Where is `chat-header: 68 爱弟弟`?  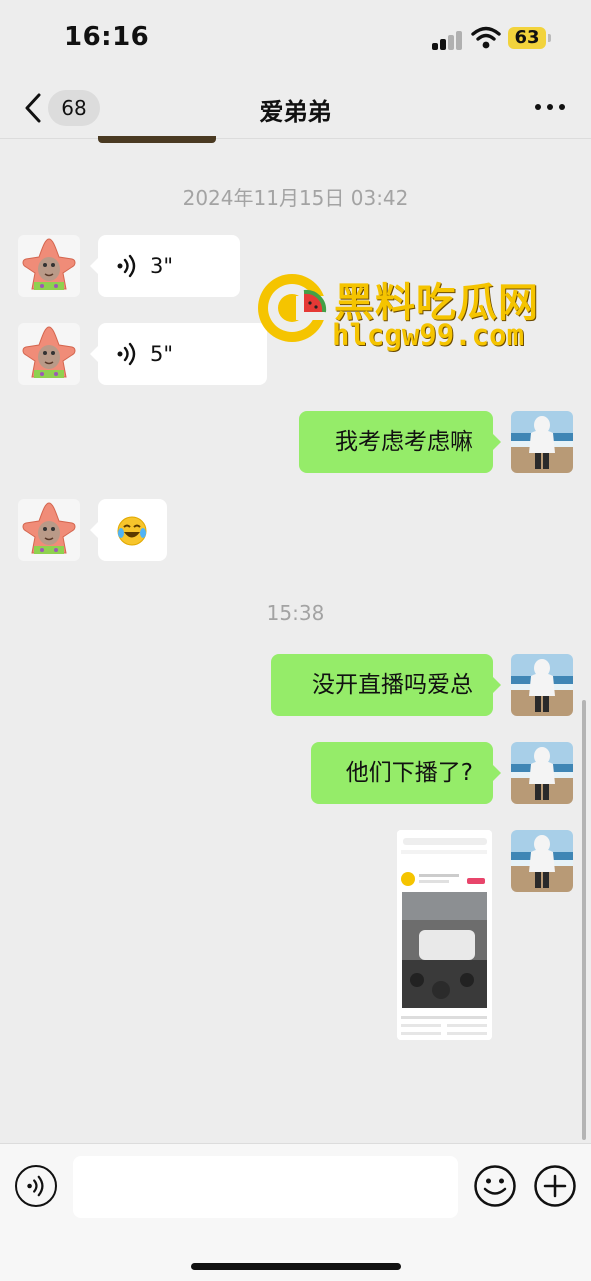 chat-header: 68 爱弟弟 is located at coordinates (295, 108).